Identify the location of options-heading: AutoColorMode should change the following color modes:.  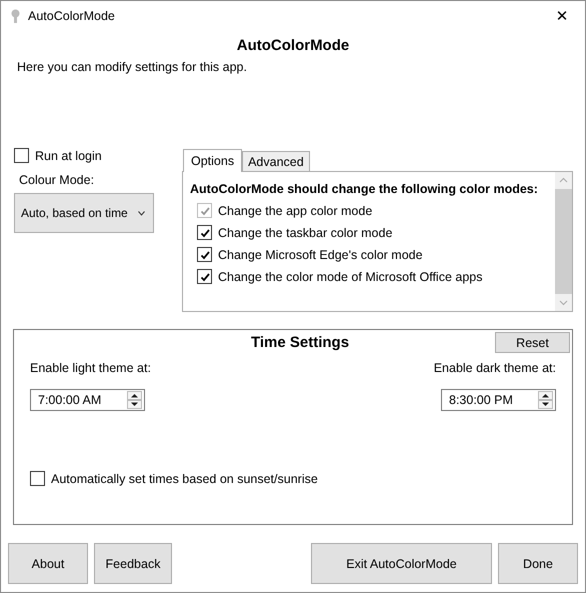
(364, 189).